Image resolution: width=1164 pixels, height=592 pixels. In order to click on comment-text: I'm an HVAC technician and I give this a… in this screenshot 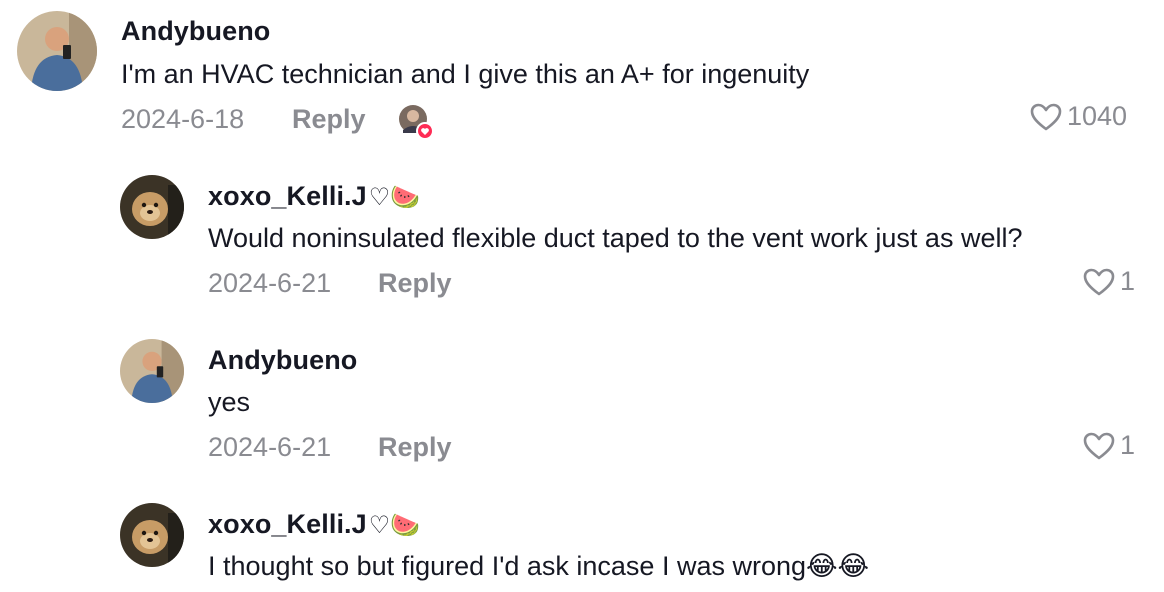, I will do `click(465, 74)`.